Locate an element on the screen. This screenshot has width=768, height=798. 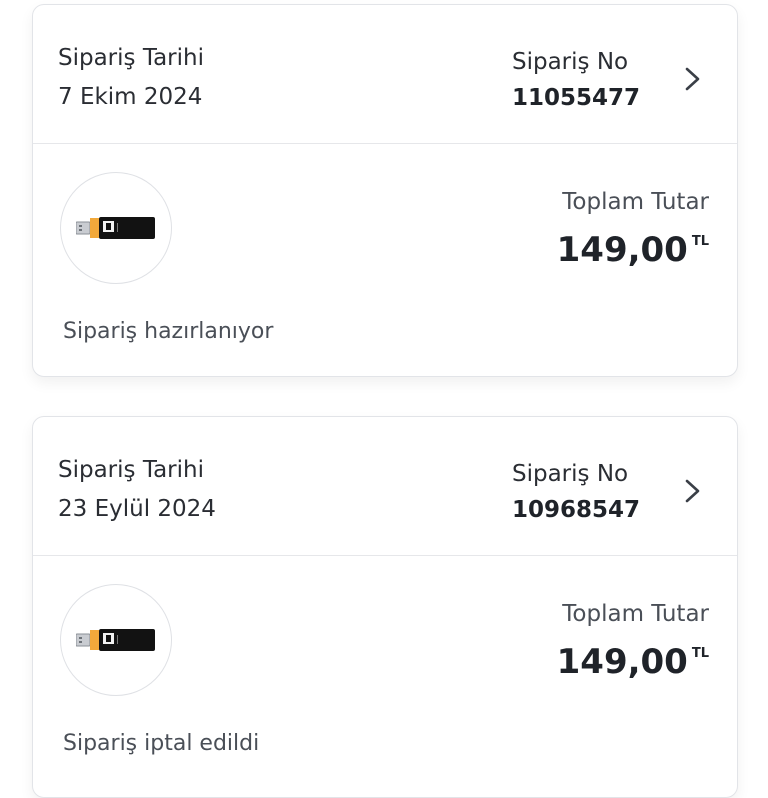
order-date: 23 Eylül 2024 is located at coordinates (137, 509).